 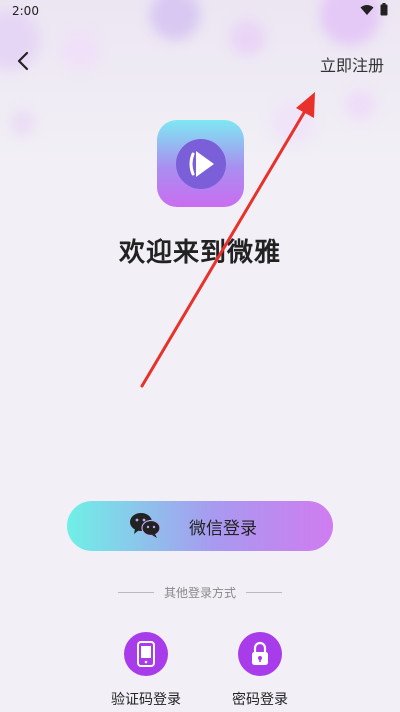 I want to click on phone-icon, so click(x=146, y=654).